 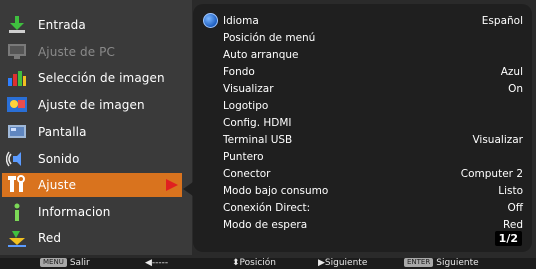 I want to click on menu-label: Ajuste de imagen, so click(x=91, y=105).